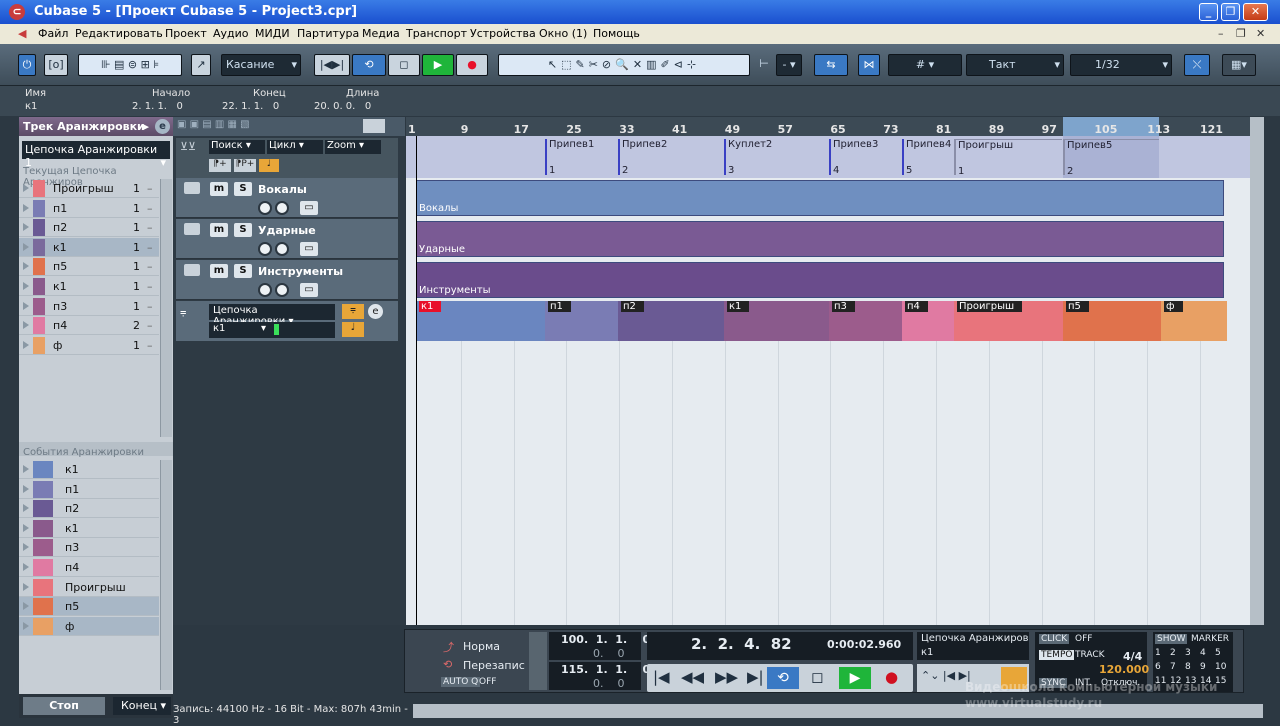 Image resolution: width=1280 pixels, height=726 pixels. Describe the element at coordinates (22, 33) in the screenshot. I see `app-menu-icon: ◀` at that location.